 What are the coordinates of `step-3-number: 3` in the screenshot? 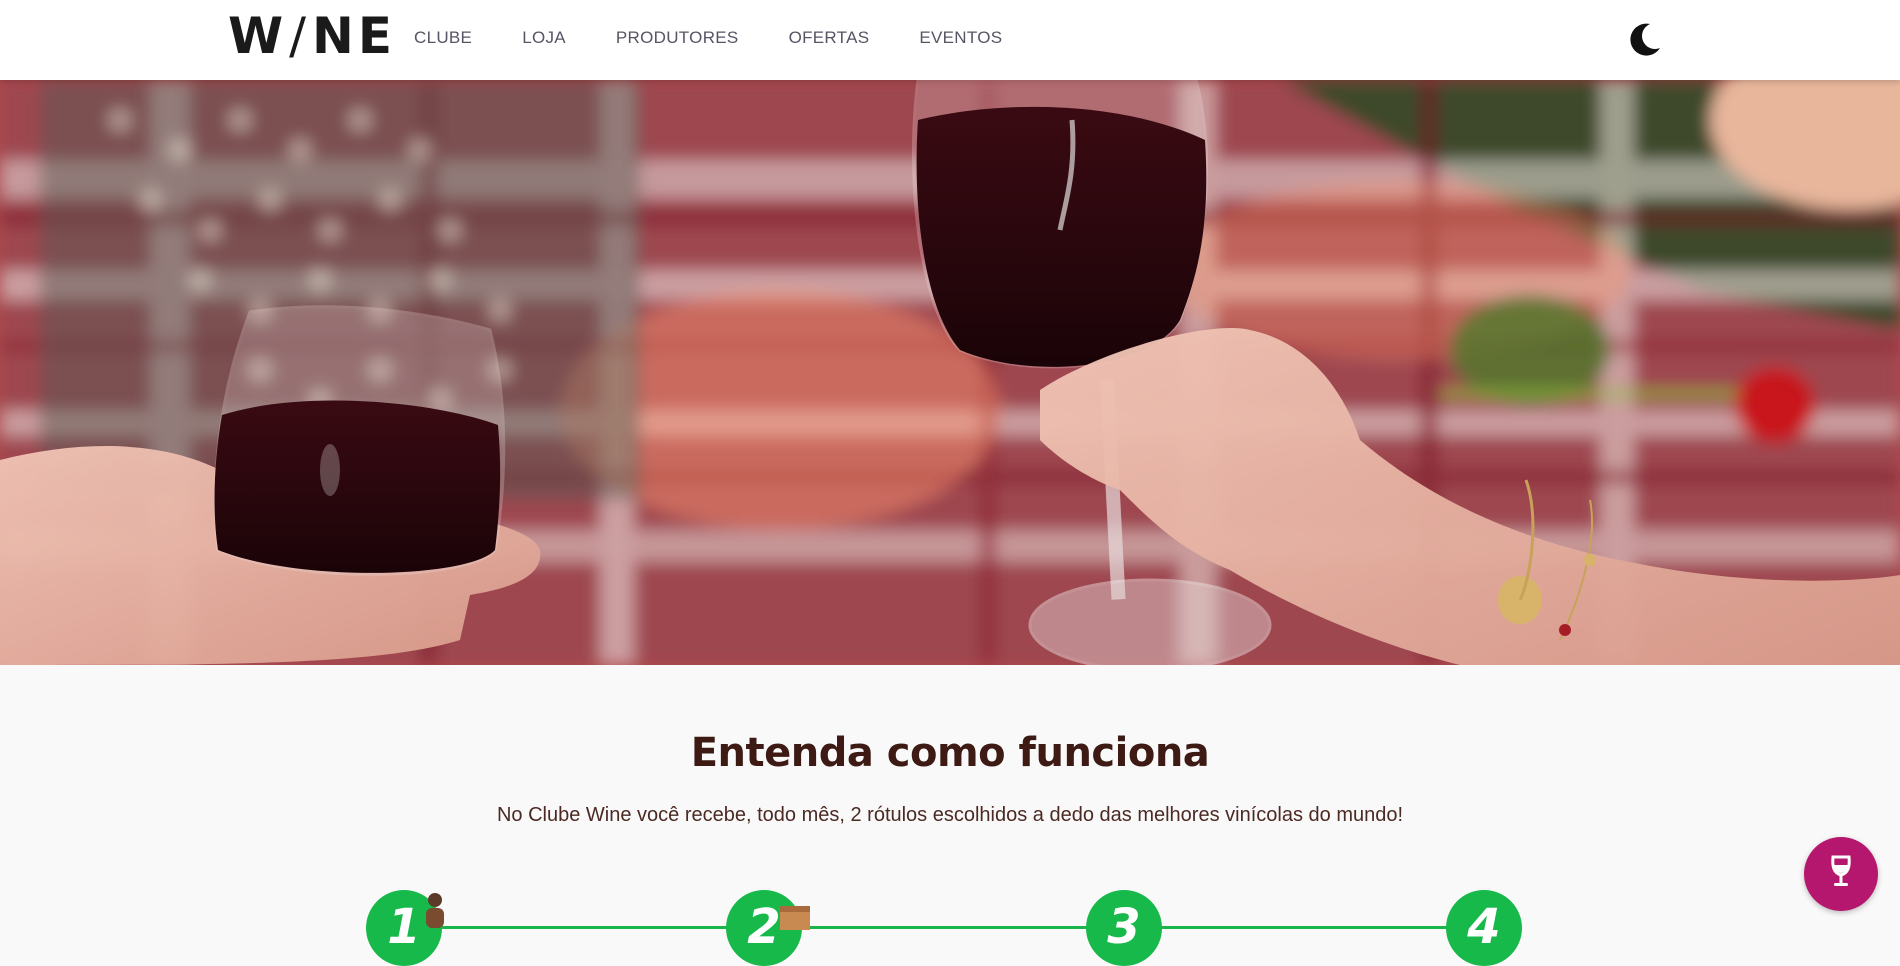 It's located at (1124, 927).